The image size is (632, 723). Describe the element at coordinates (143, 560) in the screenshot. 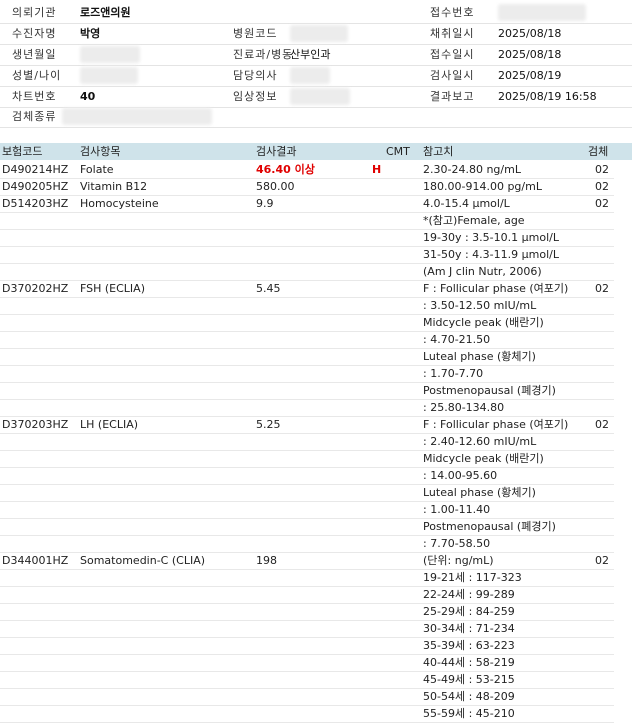

I see `cell-item: Somatomedin-C (CLIA)` at that location.